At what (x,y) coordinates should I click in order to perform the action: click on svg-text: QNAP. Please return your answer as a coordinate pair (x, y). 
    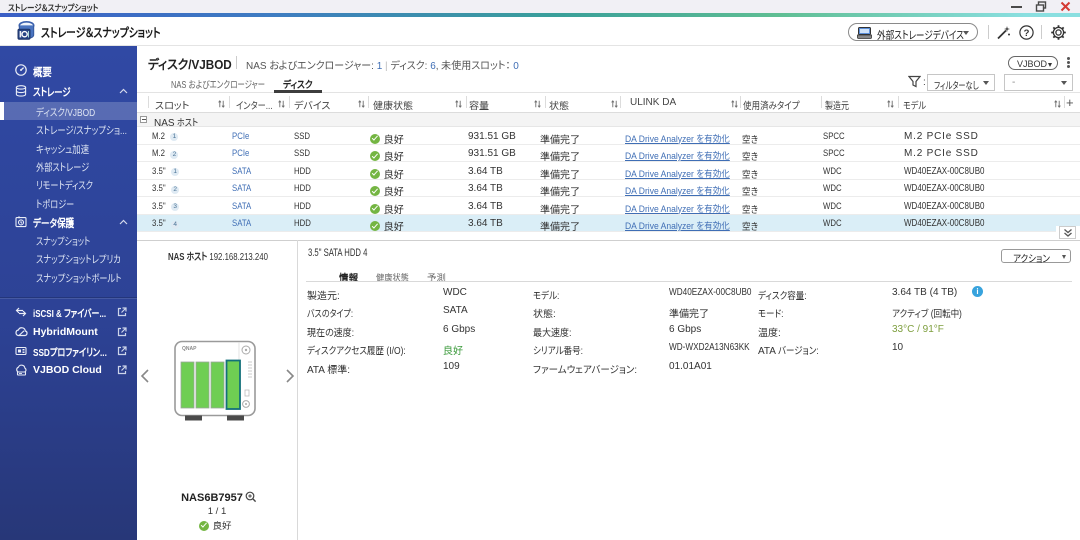
    Looking at the image, I should click on (189, 349).